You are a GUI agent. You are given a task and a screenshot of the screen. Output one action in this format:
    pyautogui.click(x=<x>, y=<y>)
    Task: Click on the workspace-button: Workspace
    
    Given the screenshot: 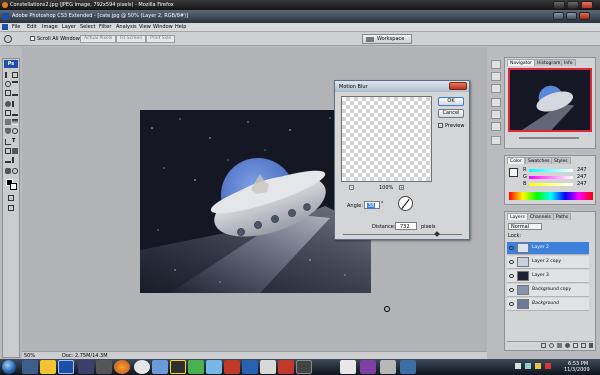 What is the action you would take?
    pyautogui.click(x=387, y=39)
    